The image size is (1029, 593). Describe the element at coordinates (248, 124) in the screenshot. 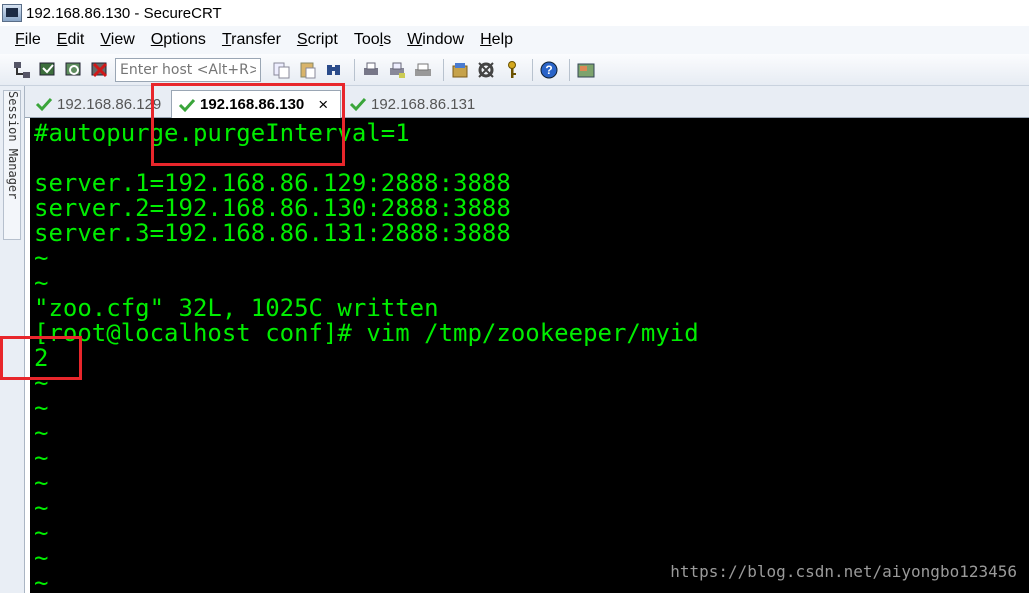

I see `annotation-box-tab` at that location.